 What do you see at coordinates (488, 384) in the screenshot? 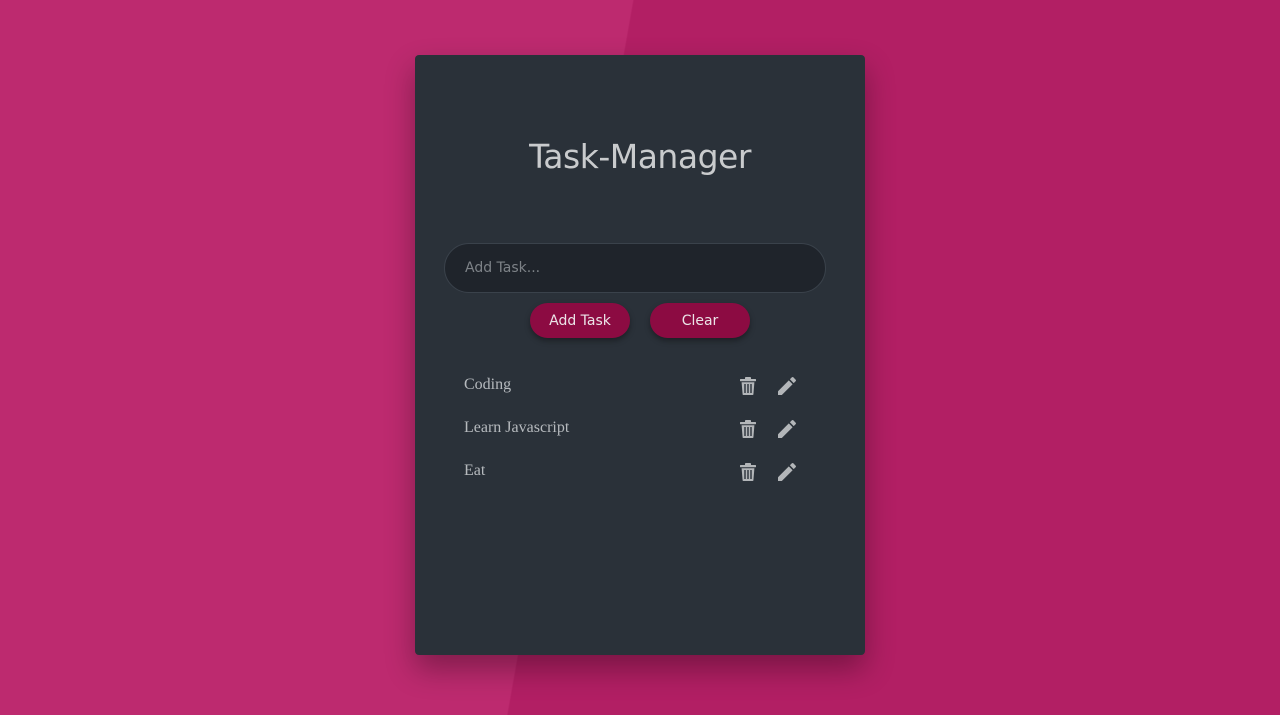
I see `task-label: Coding` at bounding box center [488, 384].